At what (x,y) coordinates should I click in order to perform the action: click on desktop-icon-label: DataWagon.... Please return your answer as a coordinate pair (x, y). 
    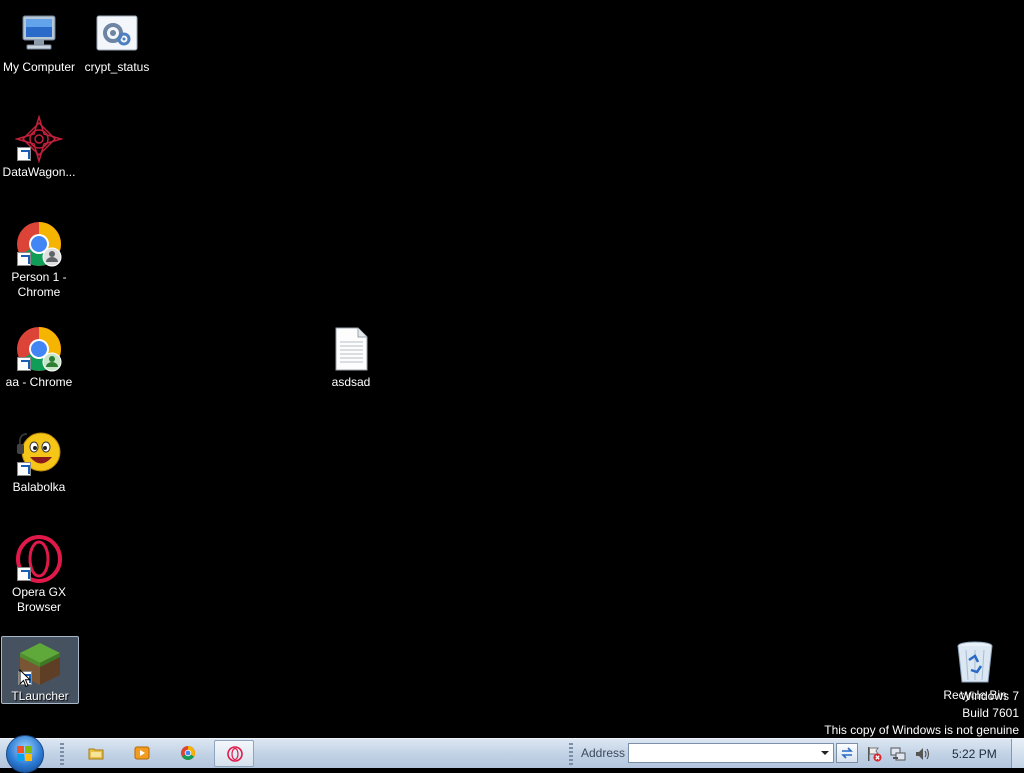
    Looking at the image, I should click on (39, 172).